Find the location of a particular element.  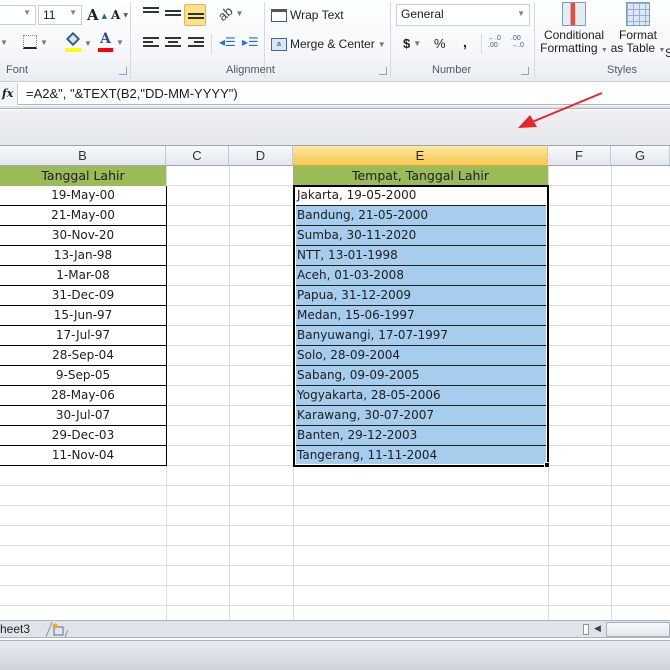

merge-center-label: Merge & Center is located at coordinates (332, 44).